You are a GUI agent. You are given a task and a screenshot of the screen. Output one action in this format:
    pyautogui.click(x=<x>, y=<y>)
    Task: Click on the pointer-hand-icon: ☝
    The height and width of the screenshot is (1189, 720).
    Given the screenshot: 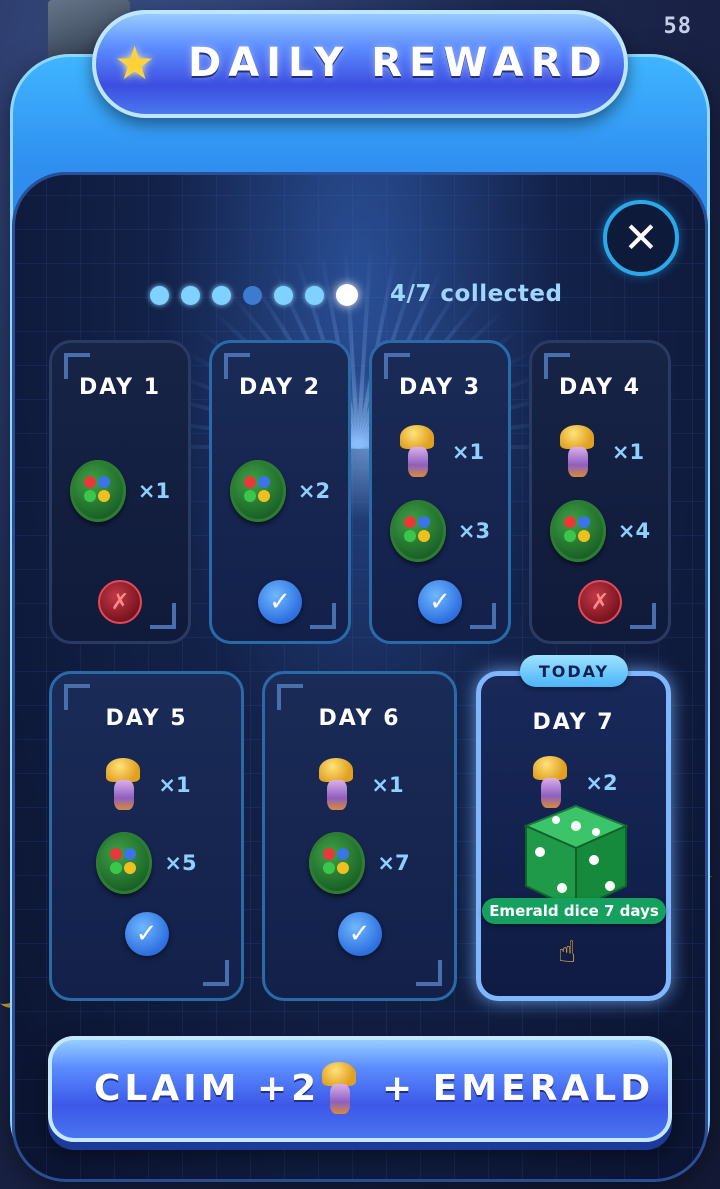 What is the action you would take?
    pyautogui.click(x=567, y=952)
    